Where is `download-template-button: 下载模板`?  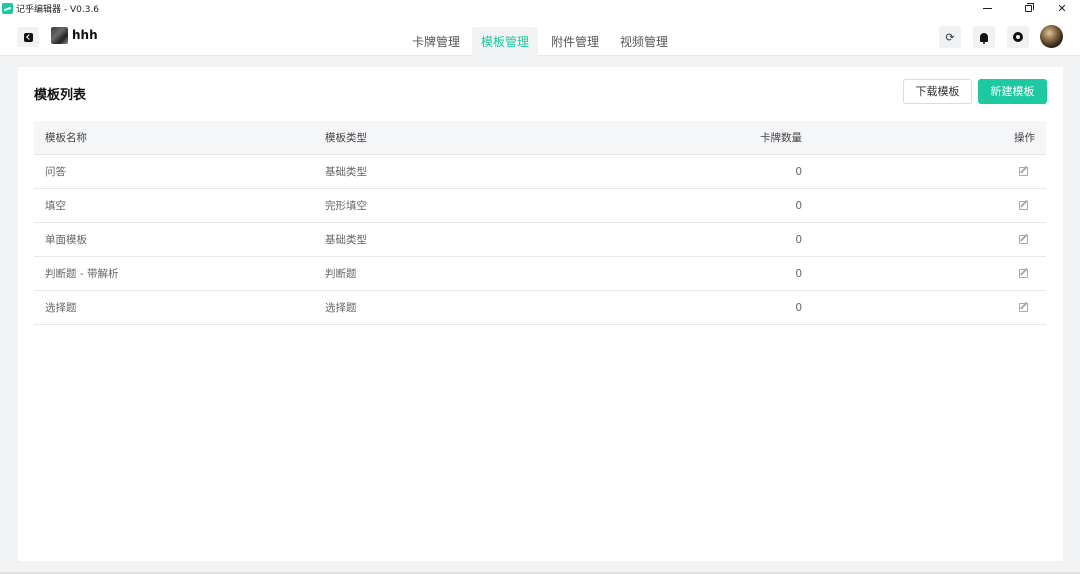
download-template-button: 下载模板 is located at coordinates (937, 91).